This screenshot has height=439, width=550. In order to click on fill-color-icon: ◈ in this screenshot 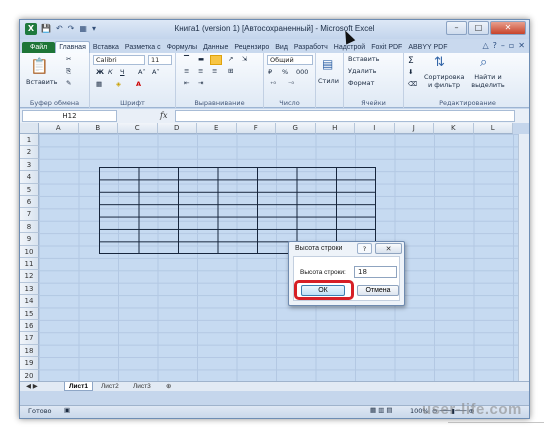, I will do `click(118, 84)`.